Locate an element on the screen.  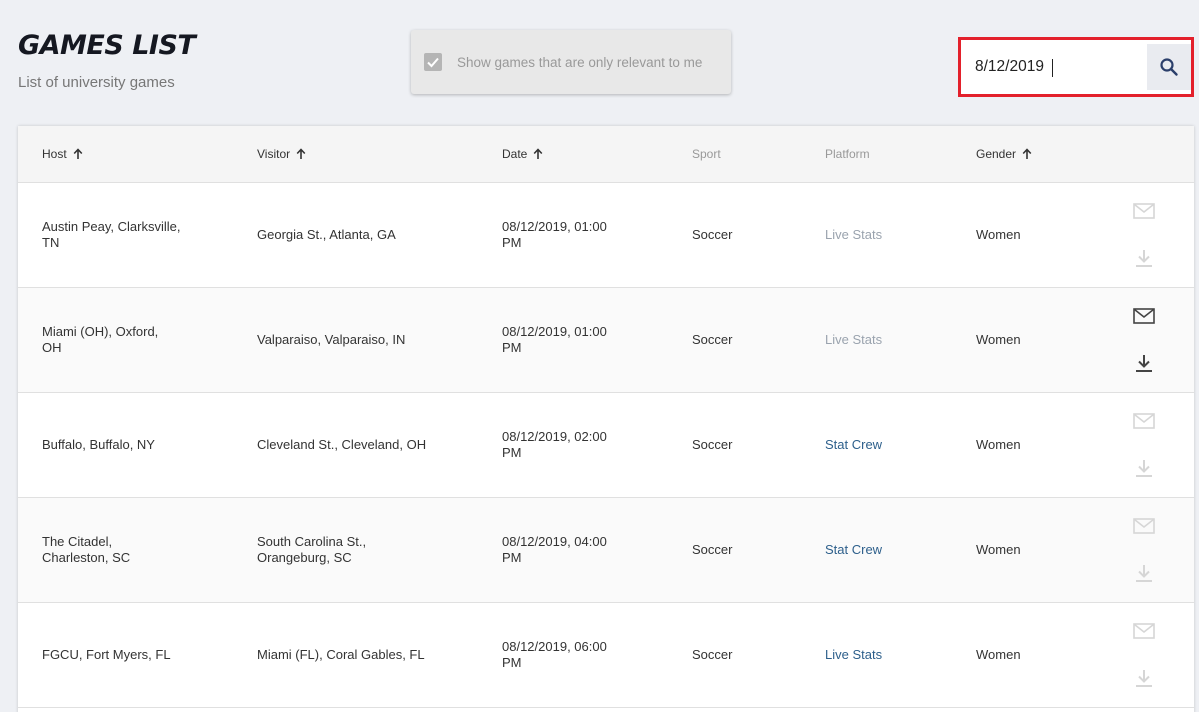
cell-host: Austin Peay, Clarksville, TN is located at coordinates (111, 235).